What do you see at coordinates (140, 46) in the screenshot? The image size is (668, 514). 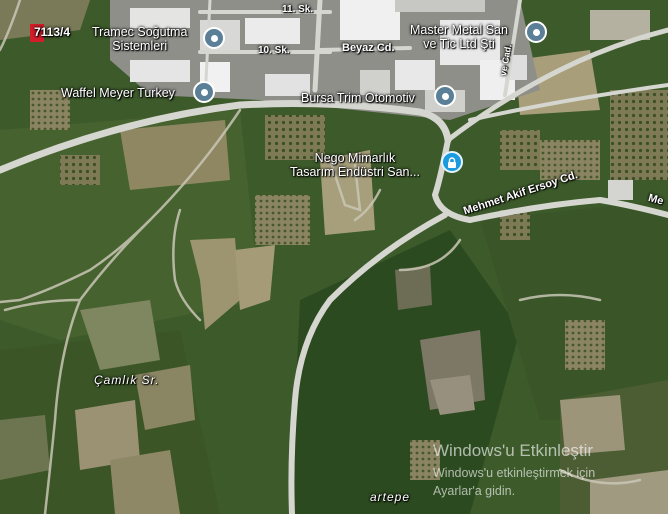 I see `poi-name-line2: Sistemleri` at bounding box center [140, 46].